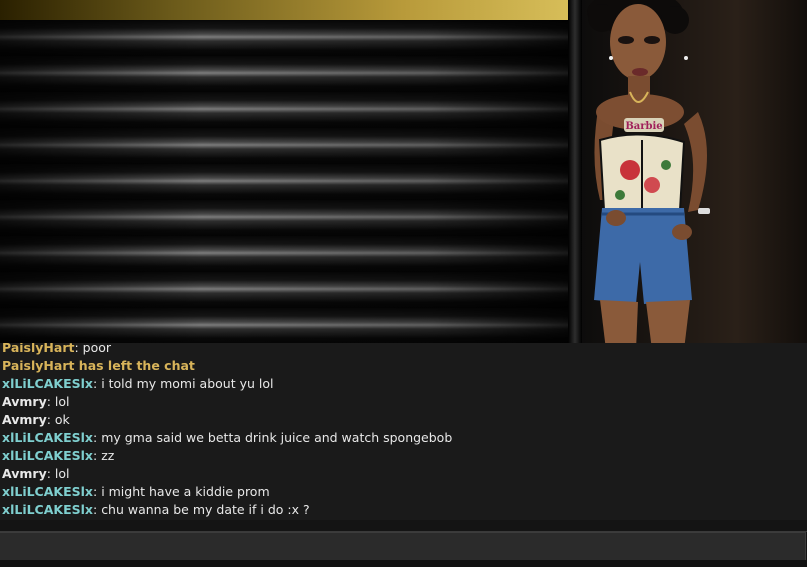 The image size is (807, 567). Describe the element at coordinates (403, 546) in the screenshot. I see `chat-input` at that location.